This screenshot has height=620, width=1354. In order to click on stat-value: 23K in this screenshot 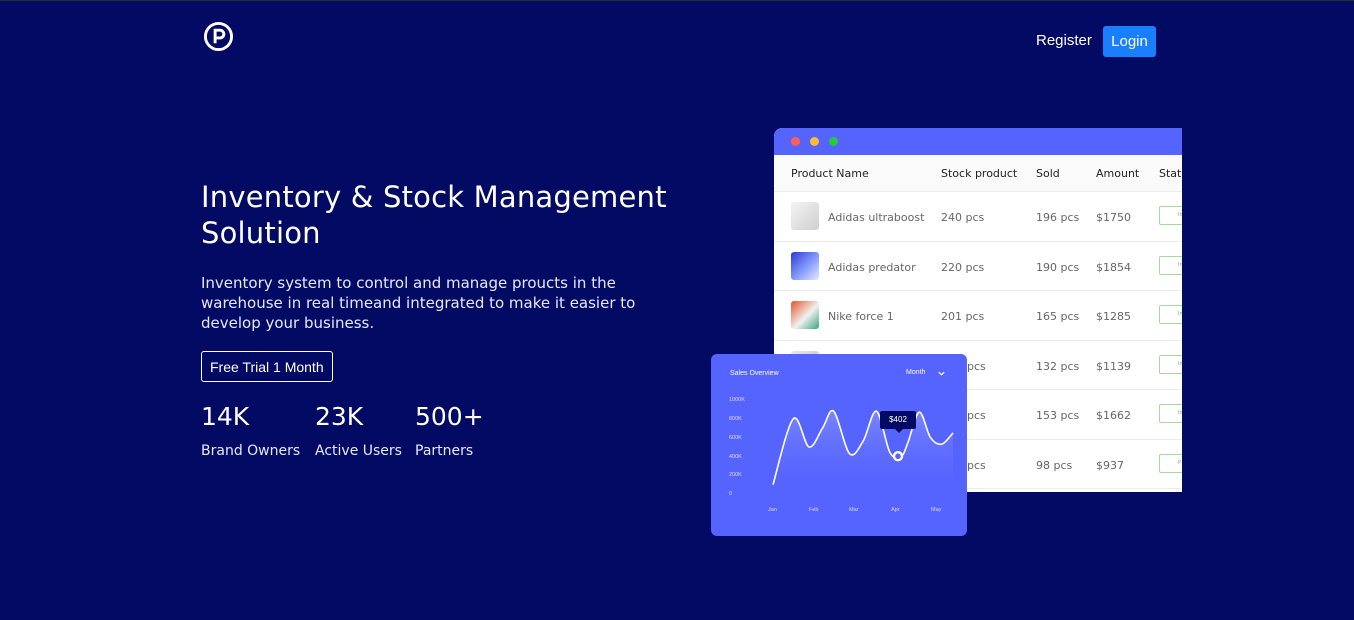, I will do `click(339, 416)`.